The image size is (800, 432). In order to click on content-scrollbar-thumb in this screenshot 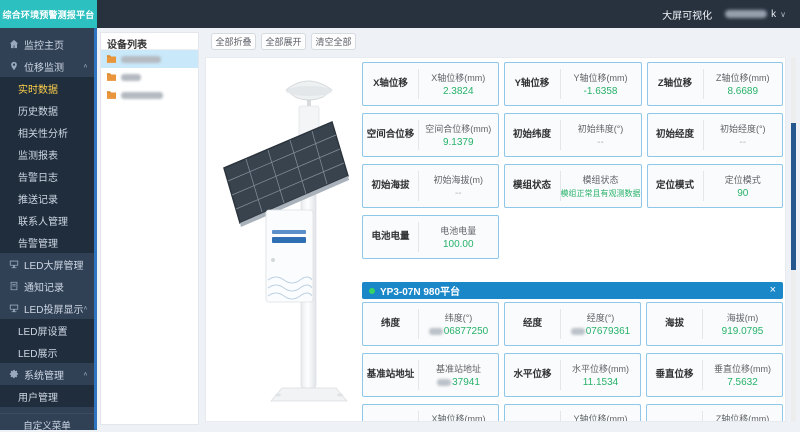, I will do `click(793, 196)`.